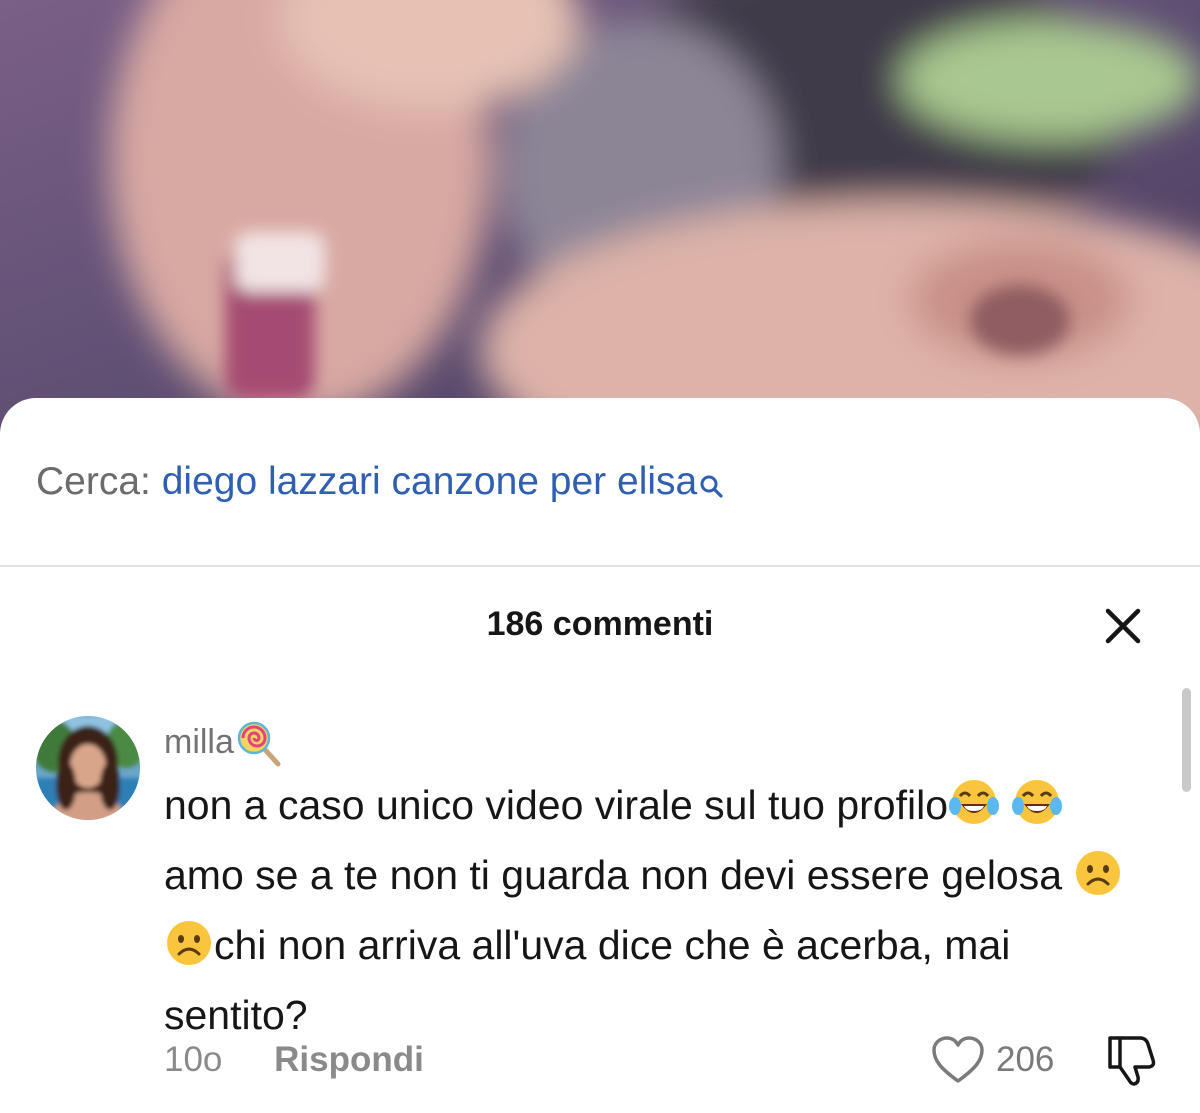 The image size is (1200, 1113). I want to click on dislike-button, so click(1132, 1058).